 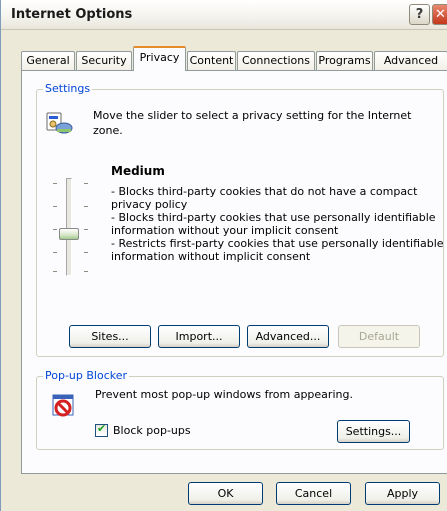 What do you see at coordinates (101, 429) in the screenshot?
I see `block-popups-checkbox` at bounding box center [101, 429].